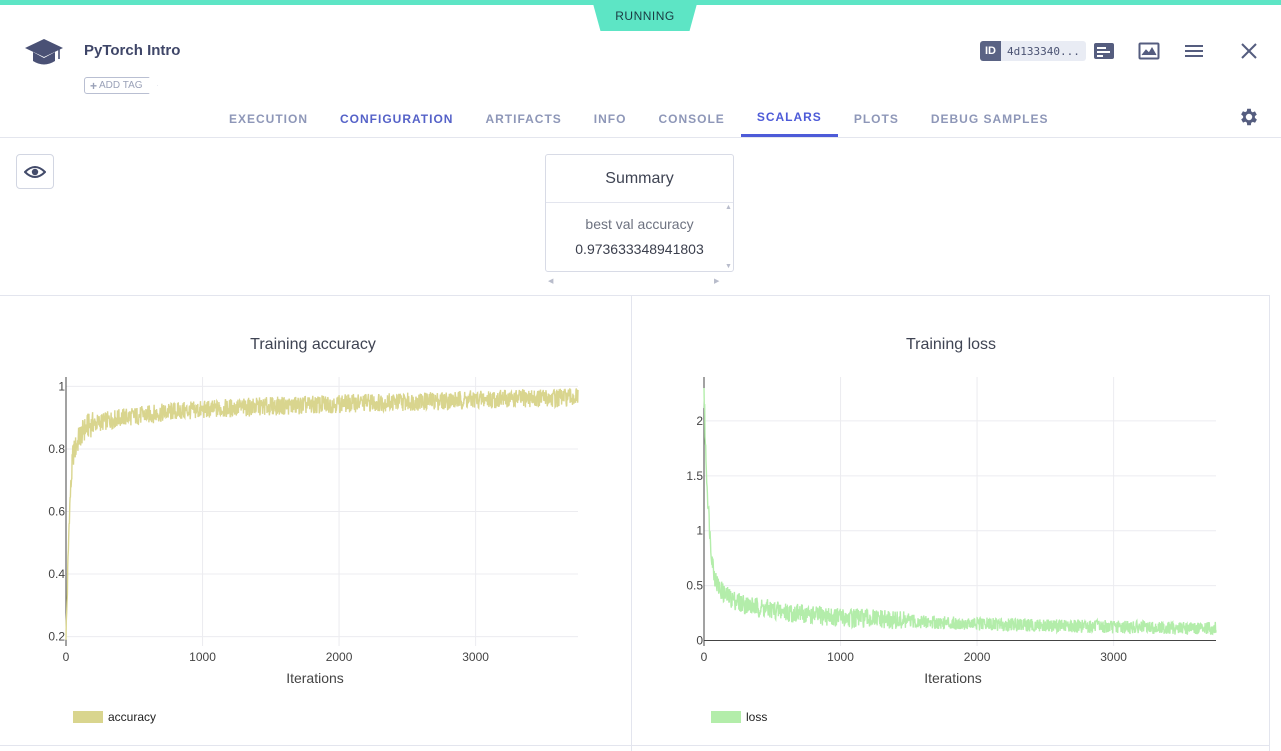 The width and height of the screenshot is (1281, 751). I want to click on loss-legend-swatch, so click(726, 717).